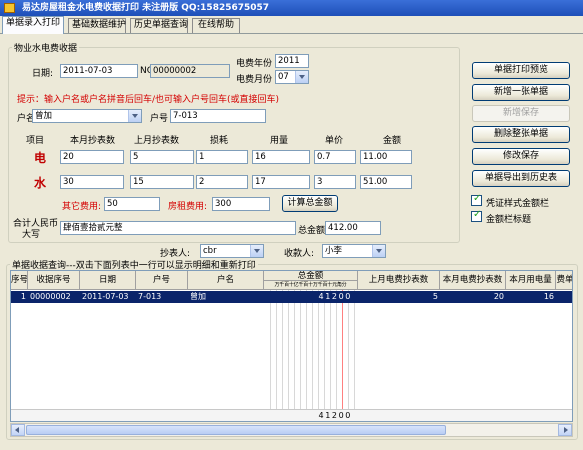 The width and height of the screenshot is (583, 450). I want to click on row-seq: 1, so click(23, 296).